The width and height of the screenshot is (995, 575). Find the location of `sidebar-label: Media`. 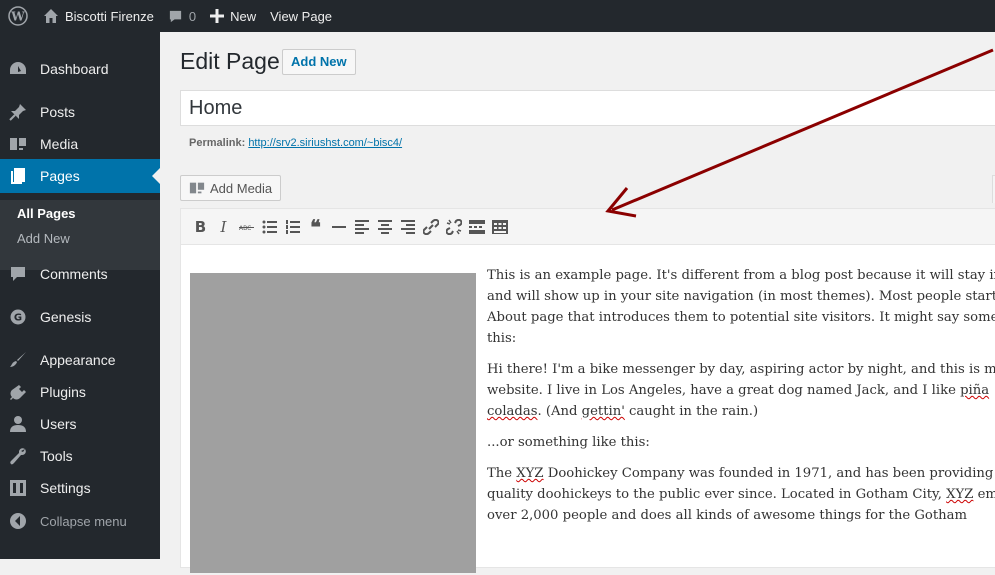

sidebar-label: Media is located at coordinates (59, 144).